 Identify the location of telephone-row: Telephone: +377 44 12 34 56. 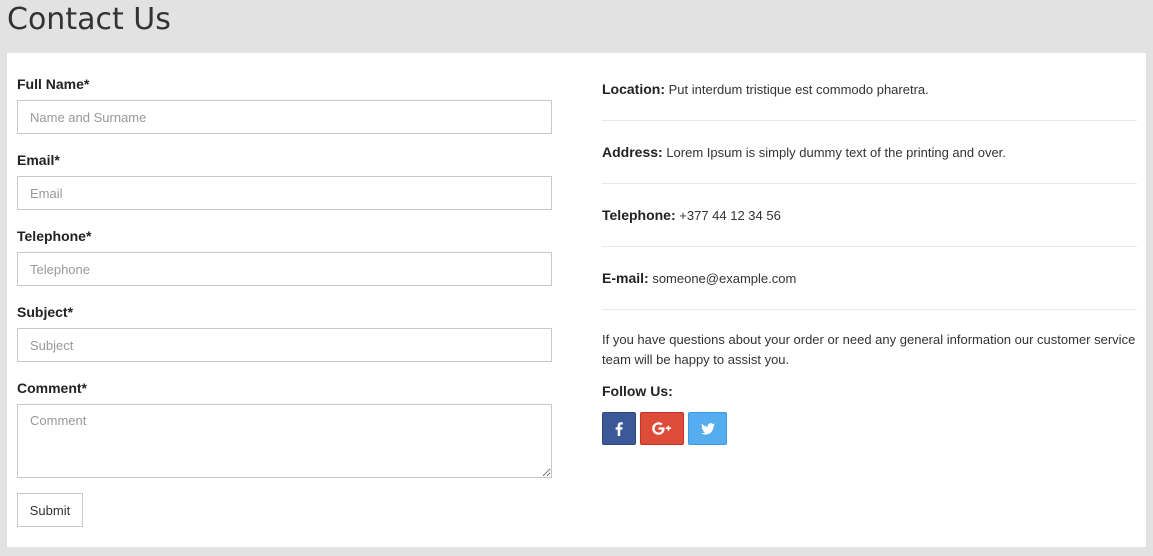
(869, 215).